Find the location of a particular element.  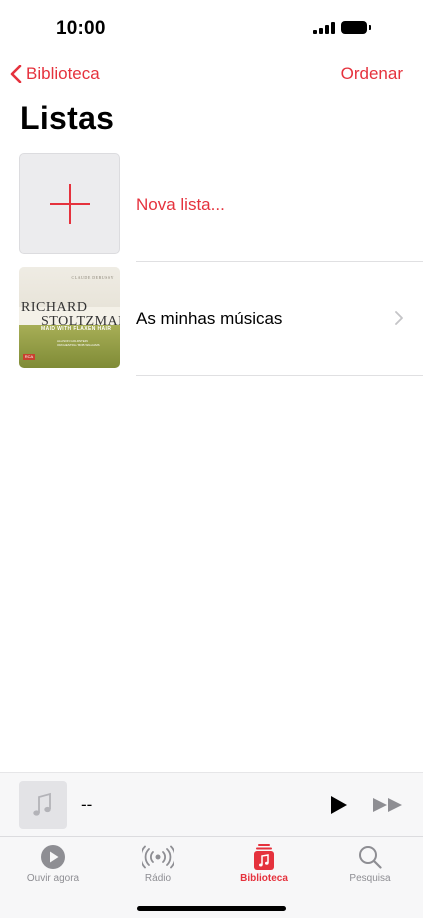

tab-radio: Rádio is located at coordinates (158, 863).